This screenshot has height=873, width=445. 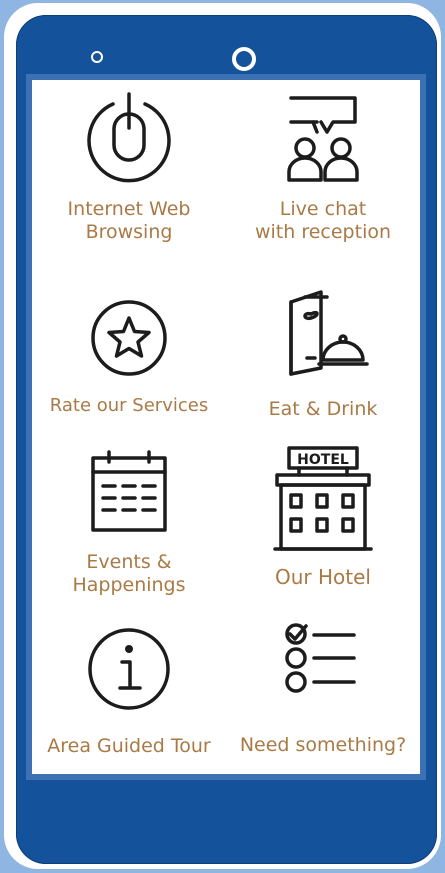 What do you see at coordinates (323, 336) in the screenshot?
I see `menu-cloche-icon` at bounding box center [323, 336].